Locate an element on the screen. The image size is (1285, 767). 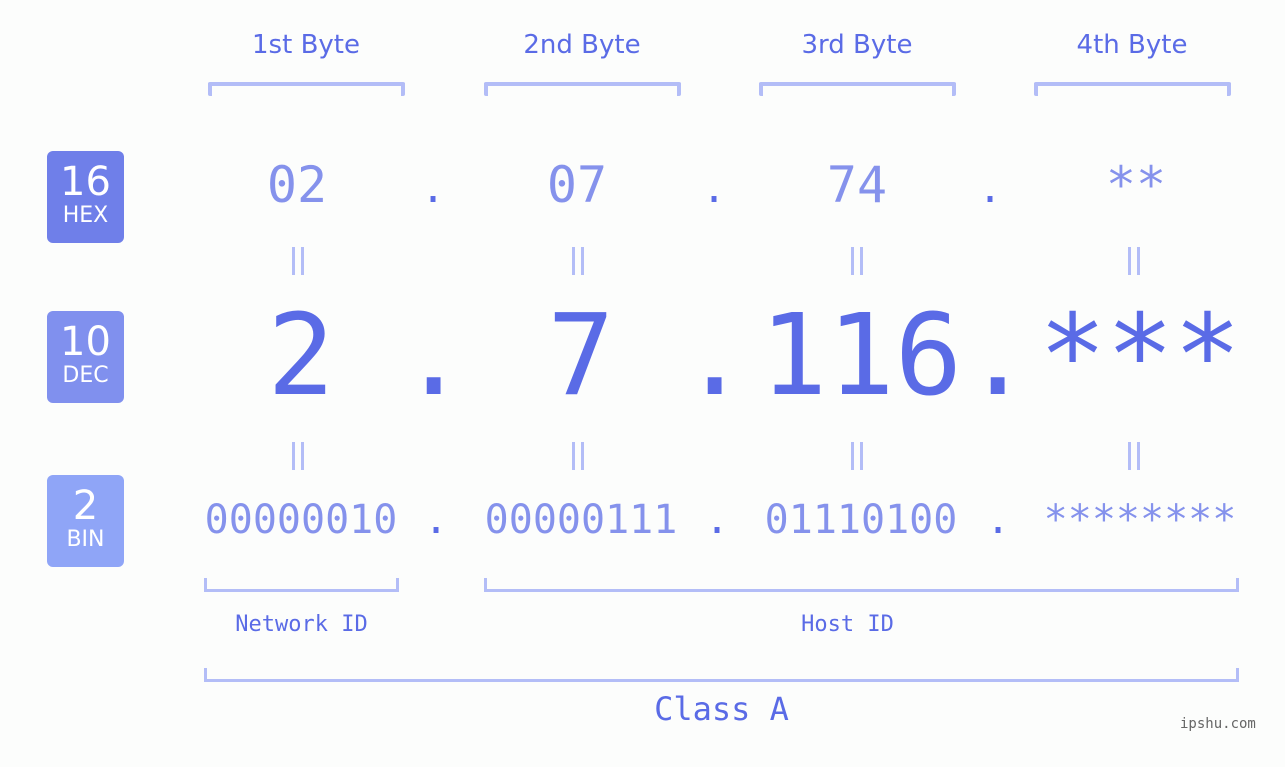
byte-header-3: 3rd Byte is located at coordinates (857, 45).